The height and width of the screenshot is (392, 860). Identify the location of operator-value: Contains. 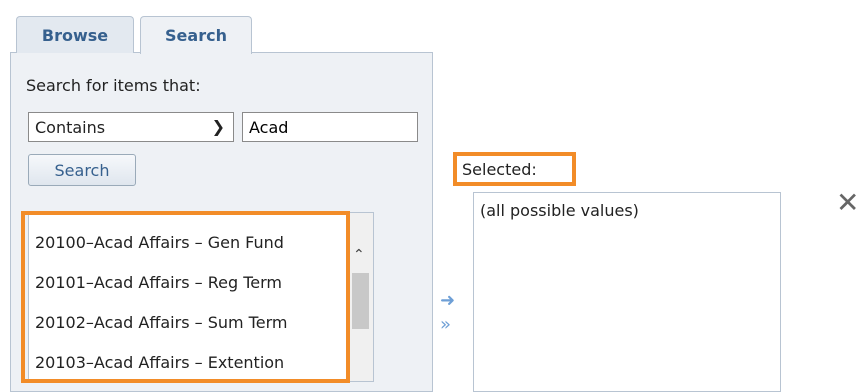
(70, 127).